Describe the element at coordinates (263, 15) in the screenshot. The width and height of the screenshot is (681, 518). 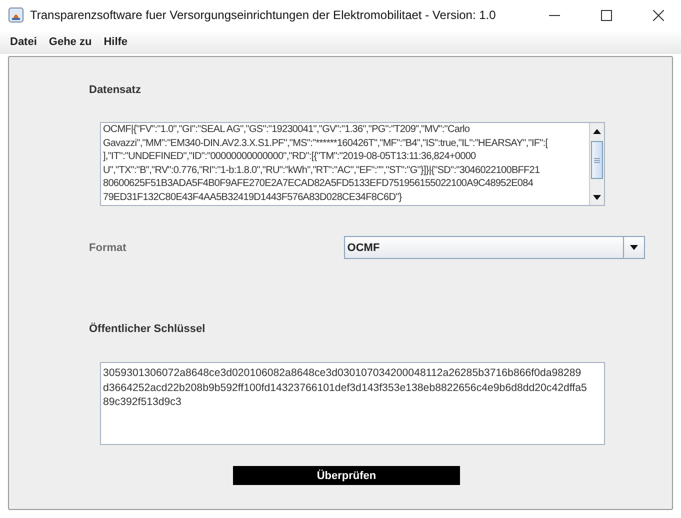
I see `window-title: Transparenzsoftware fuer Versorgungseinrichtungen der Elektromobilitaet - Version: 1.0` at that location.